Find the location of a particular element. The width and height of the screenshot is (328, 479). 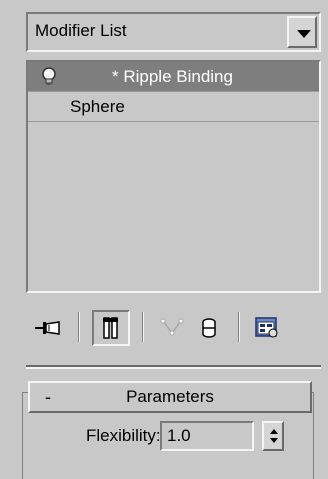

modifier-list-value: Modifier List is located at coordinates (81, 30).